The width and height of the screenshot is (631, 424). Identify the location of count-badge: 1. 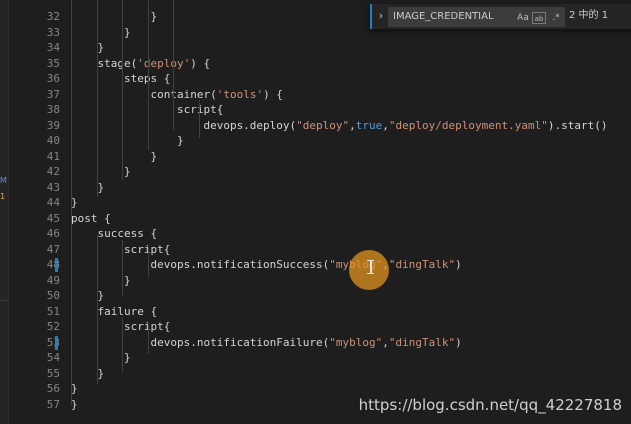
(3, 196).